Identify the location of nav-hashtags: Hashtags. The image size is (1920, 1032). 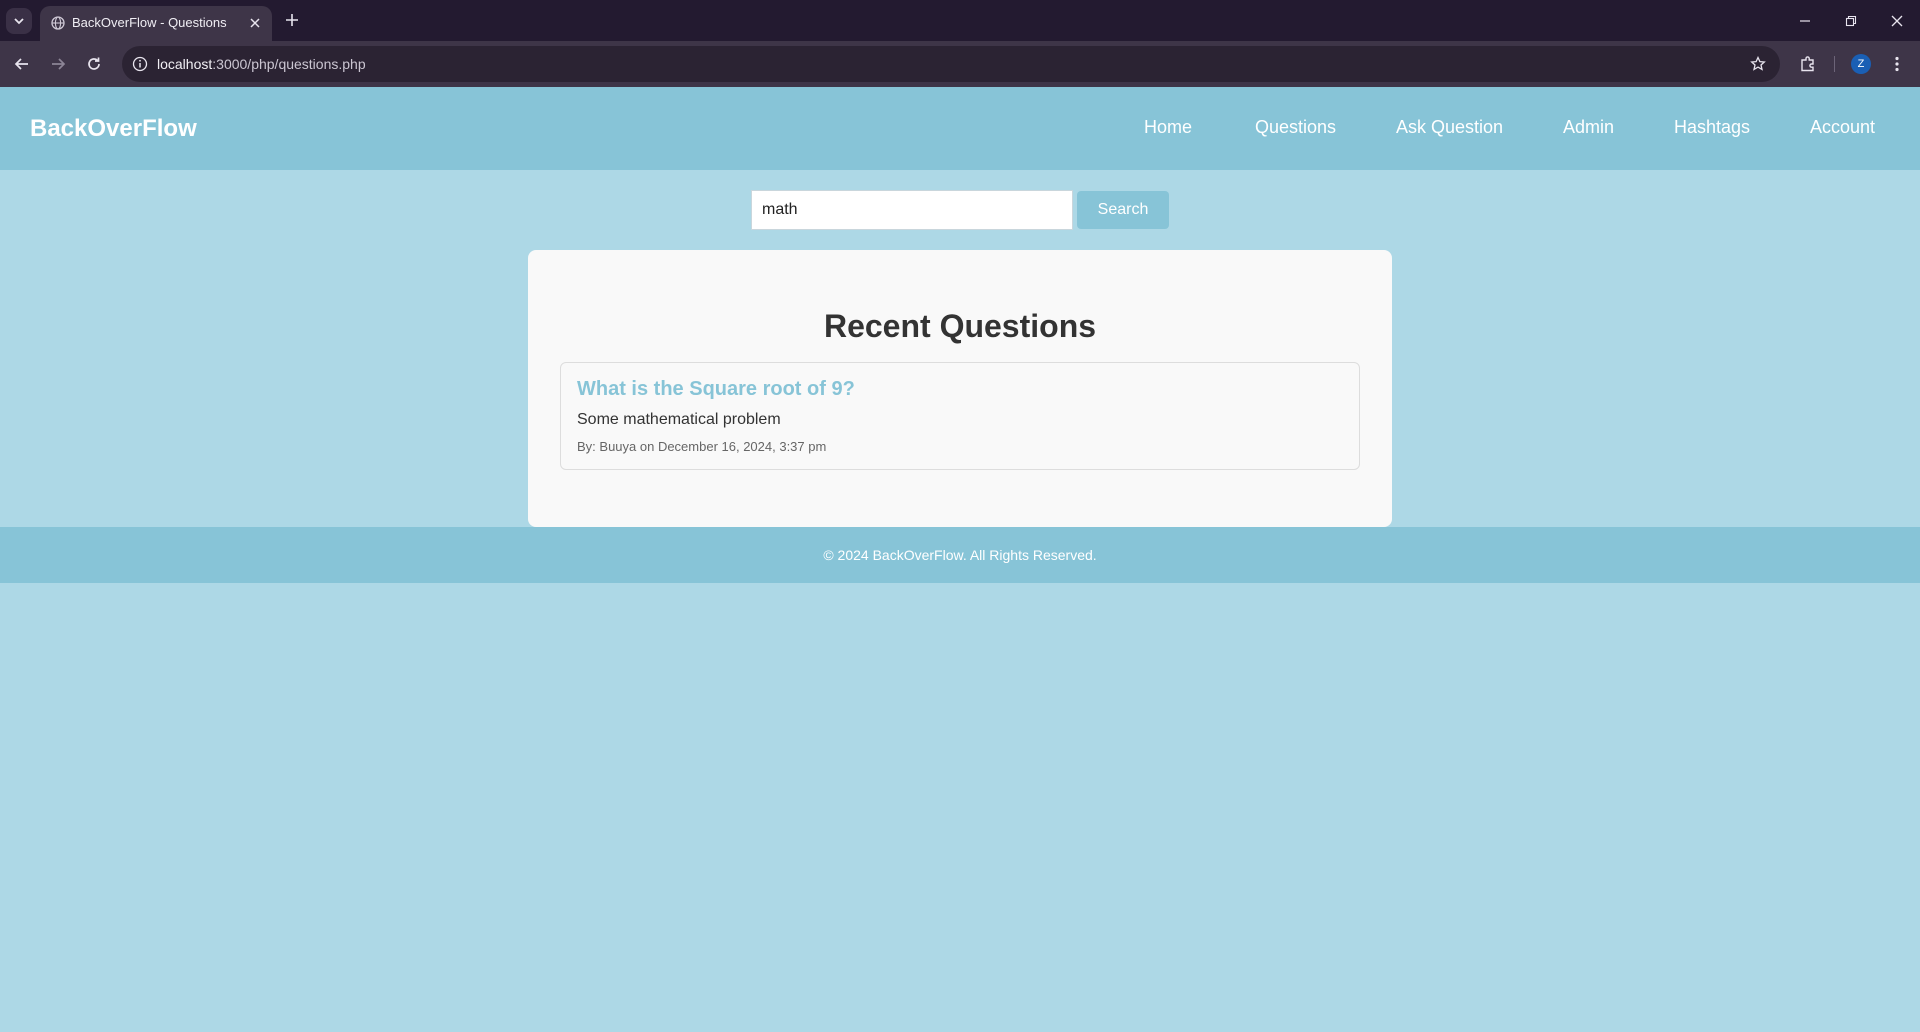
(1712, 127).